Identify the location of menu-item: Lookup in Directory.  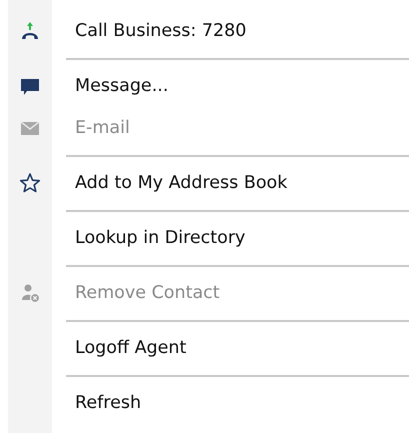
(160, 238).